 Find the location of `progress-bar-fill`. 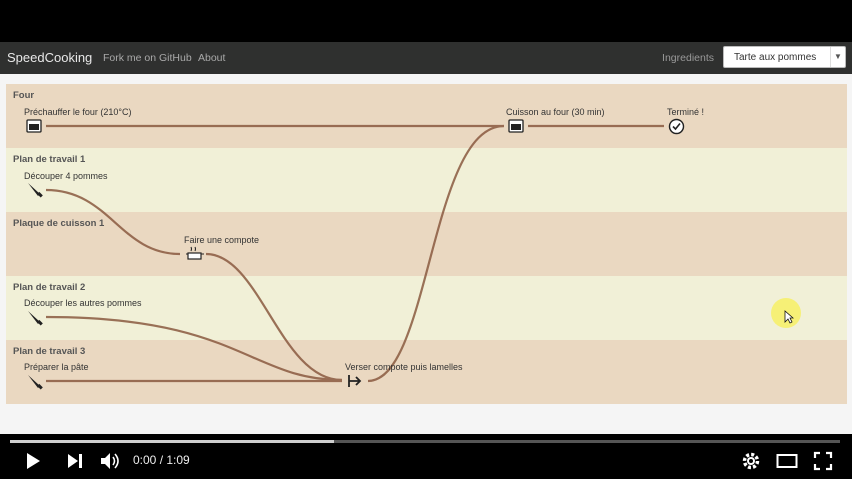

progress-bar-fill is located at coordinates (172, 441).